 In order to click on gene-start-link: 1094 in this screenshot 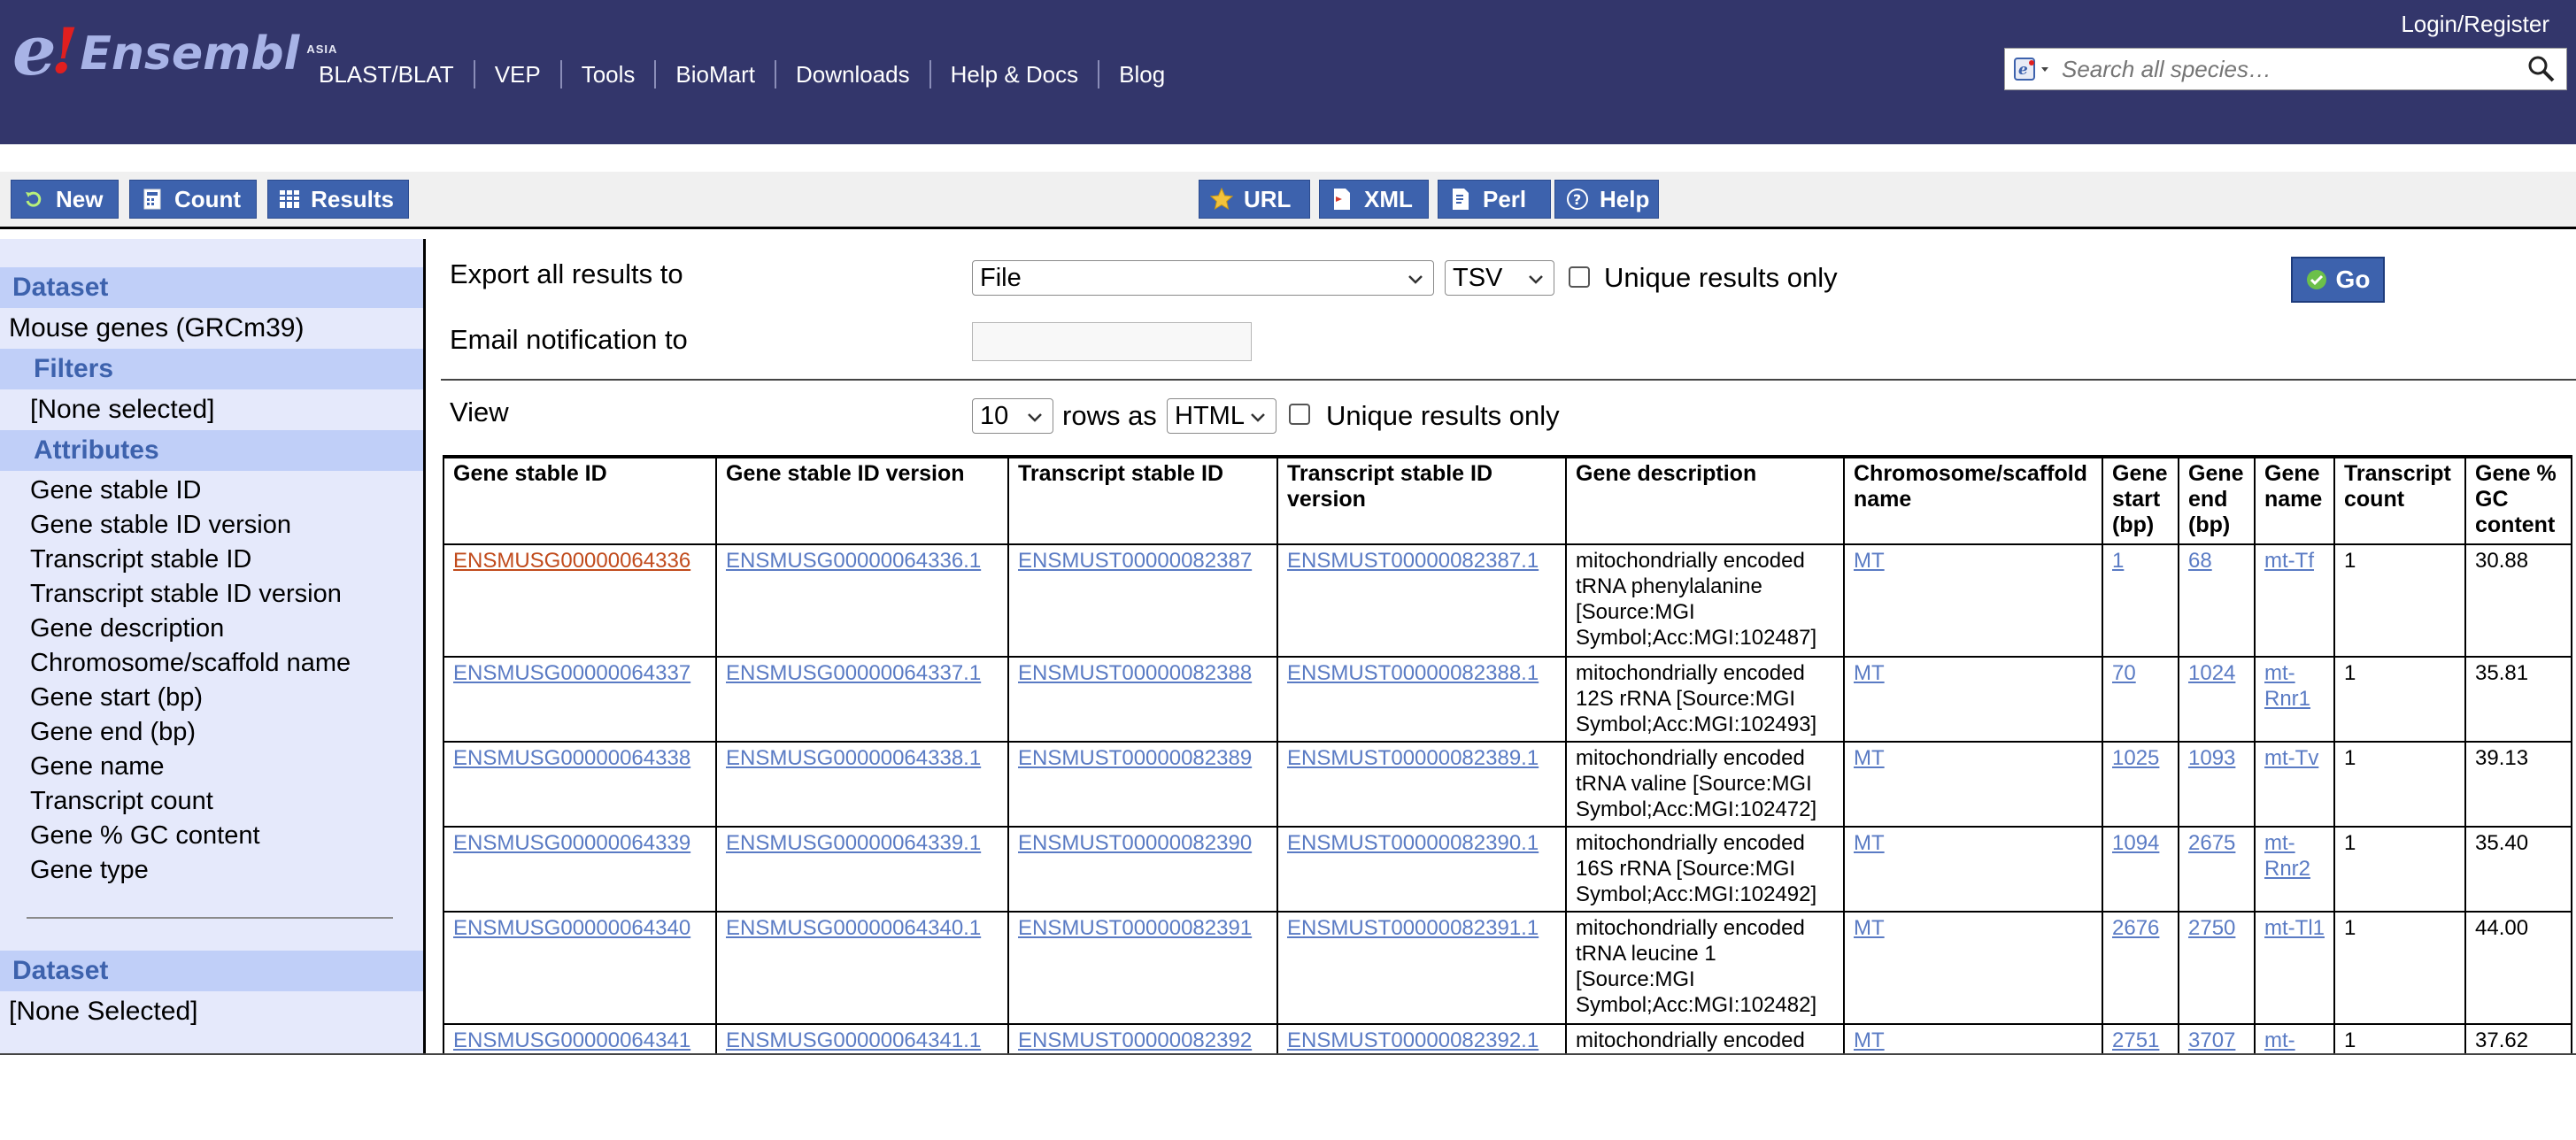, I will do `click(2135, 843)`.